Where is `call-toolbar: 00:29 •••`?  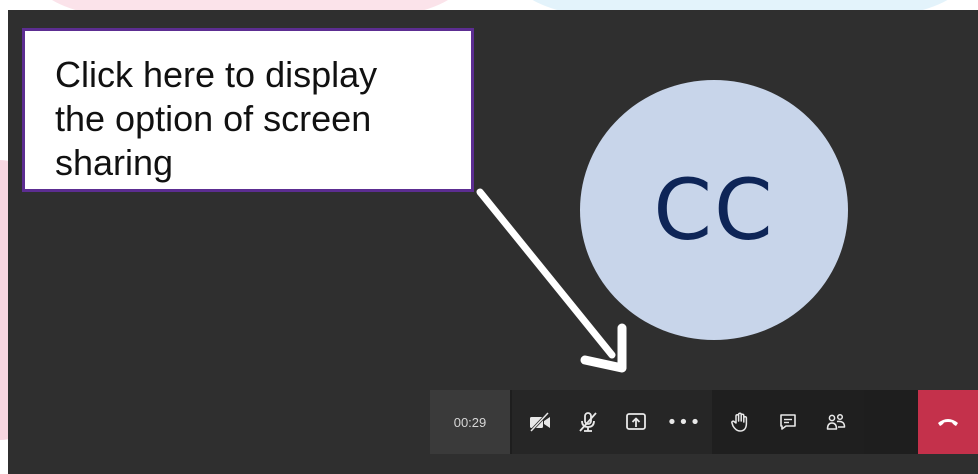 call-toolbar: 00:29 ••• is located at coordinates (704, 422).